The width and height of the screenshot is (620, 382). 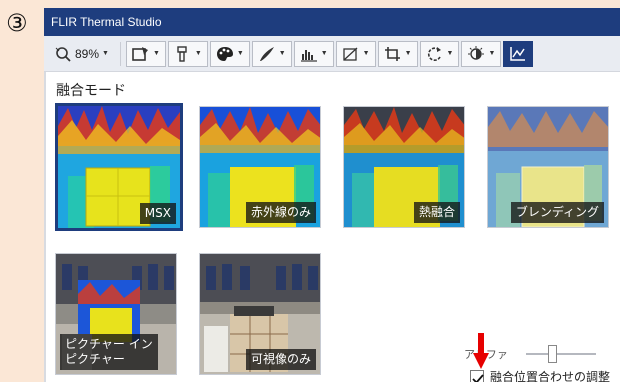 What do you see at coordinates (91, 91) in the screenshot?
I see `panel-title: 融合モード` at bounding box center [91, 91].